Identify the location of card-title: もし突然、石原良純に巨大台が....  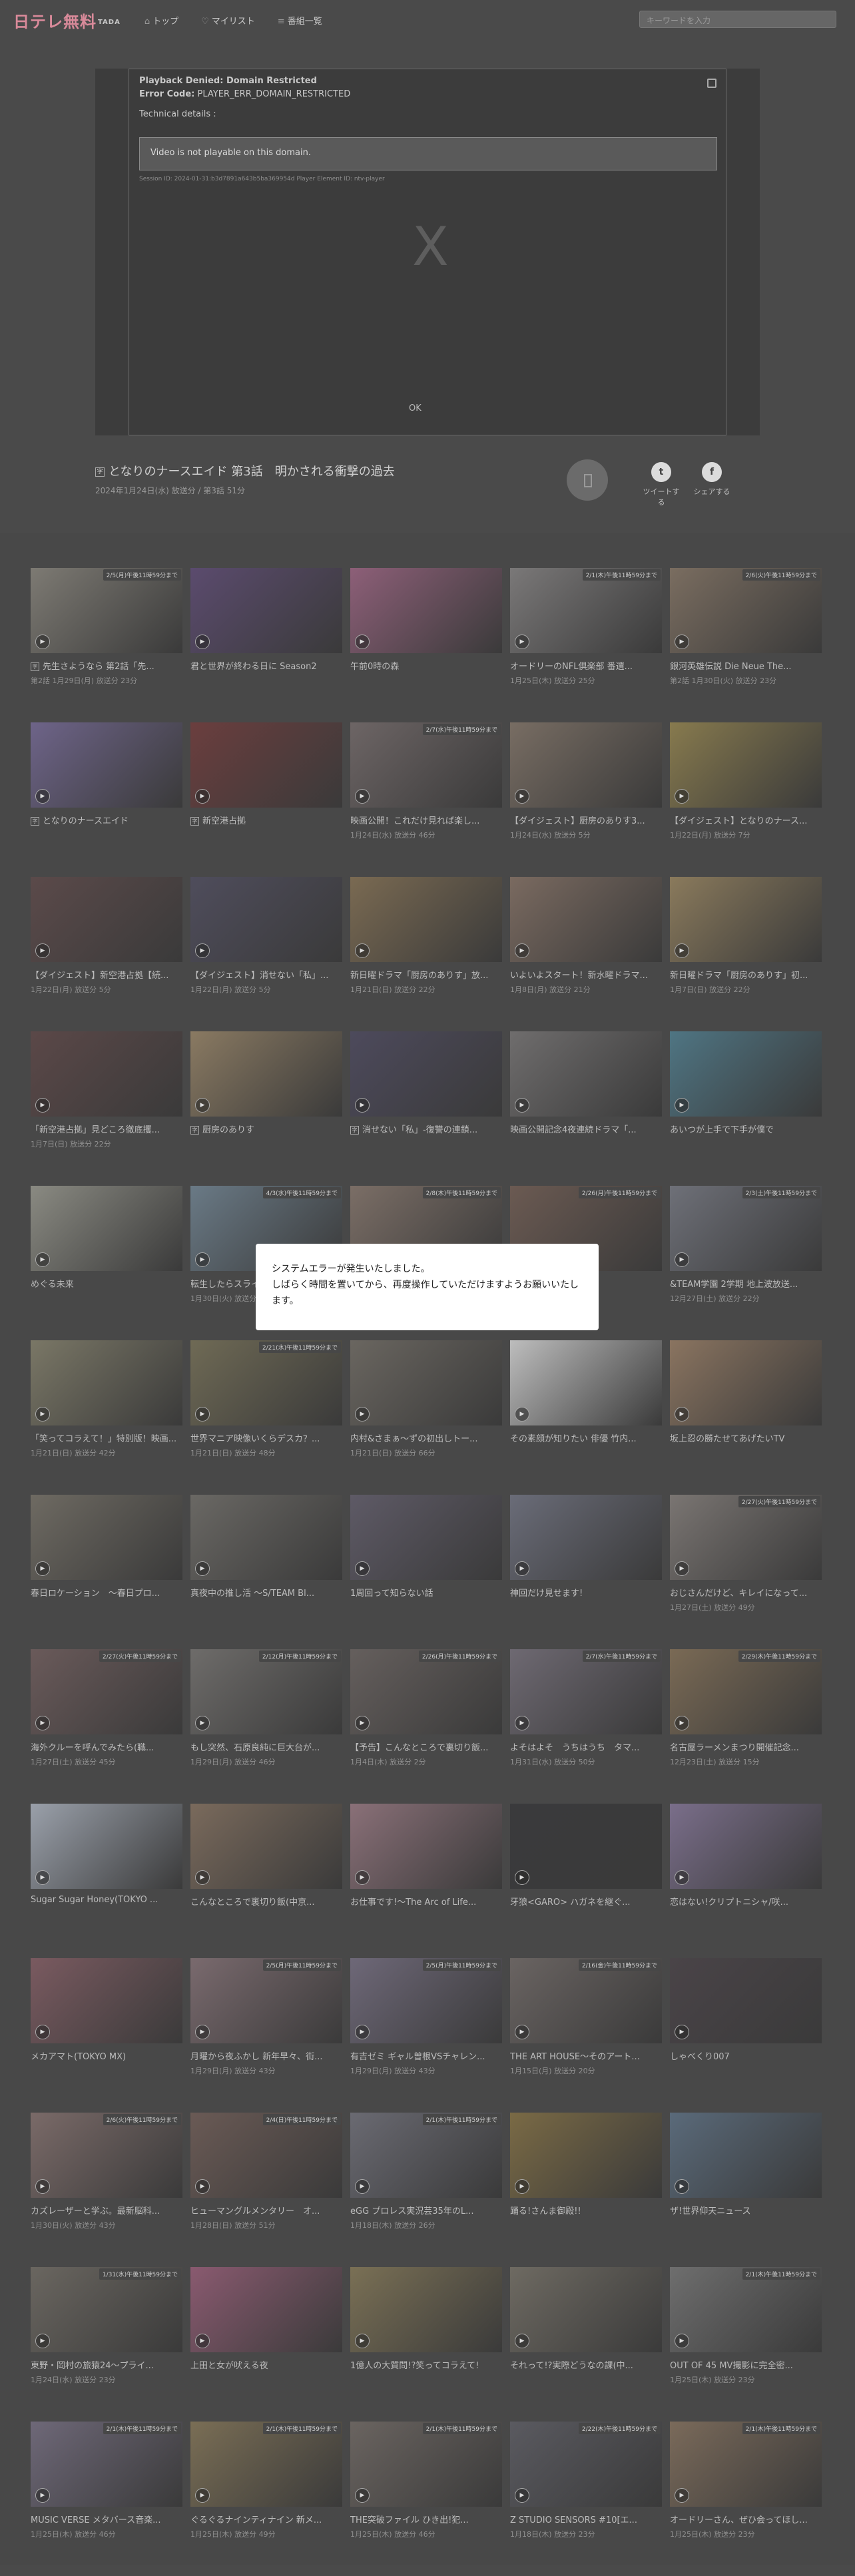
(266, 1747).